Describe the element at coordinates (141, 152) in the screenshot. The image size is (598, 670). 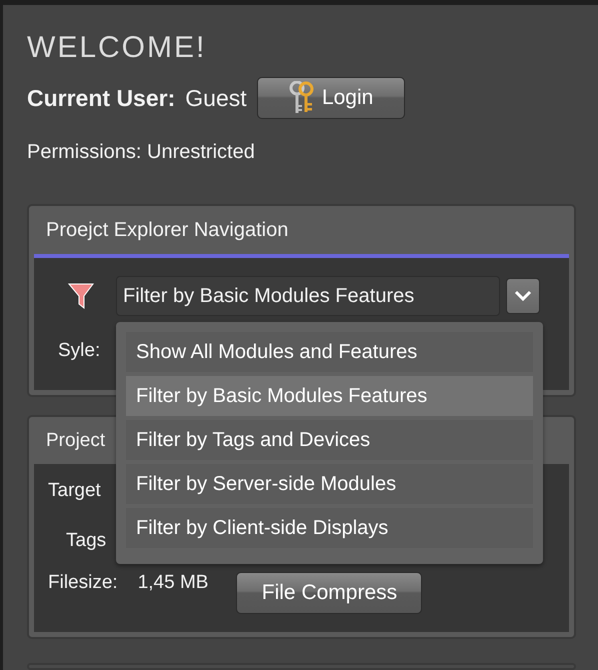
I see `permissions-text: Permissions: Unrestricted` at that location.